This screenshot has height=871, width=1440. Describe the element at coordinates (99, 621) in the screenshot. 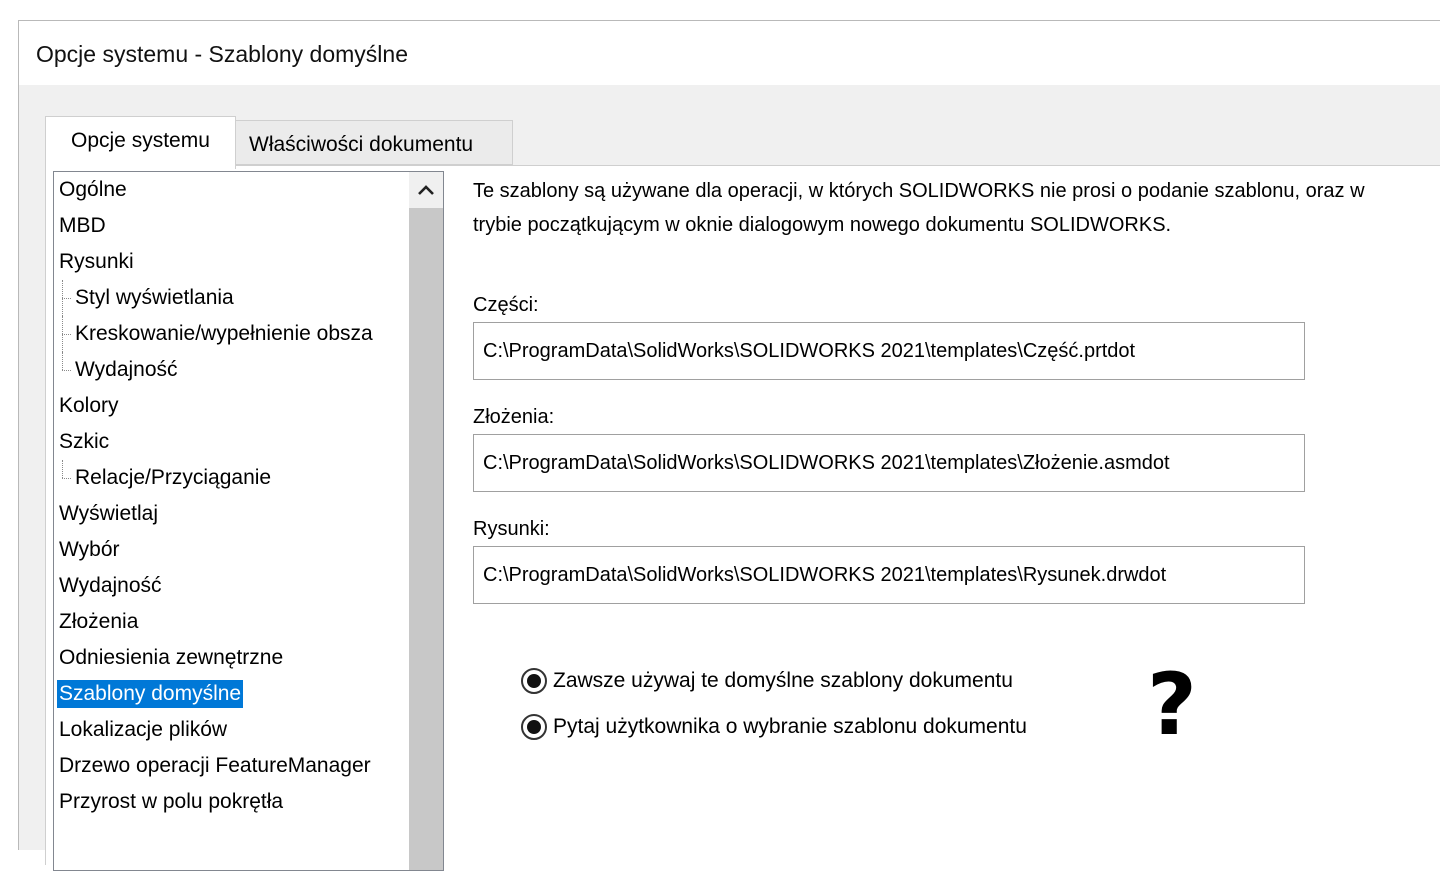

I see `tree-item-label: Złożenia` at that location.